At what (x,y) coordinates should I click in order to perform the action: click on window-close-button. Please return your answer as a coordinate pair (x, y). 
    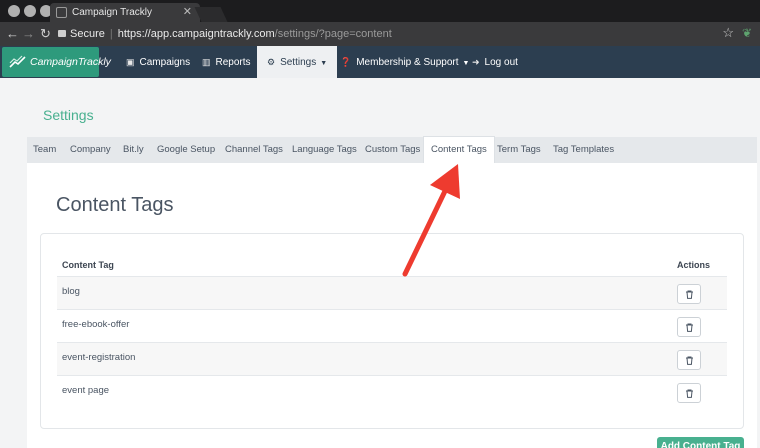
    Looking at the image, I should click on (14, 11).